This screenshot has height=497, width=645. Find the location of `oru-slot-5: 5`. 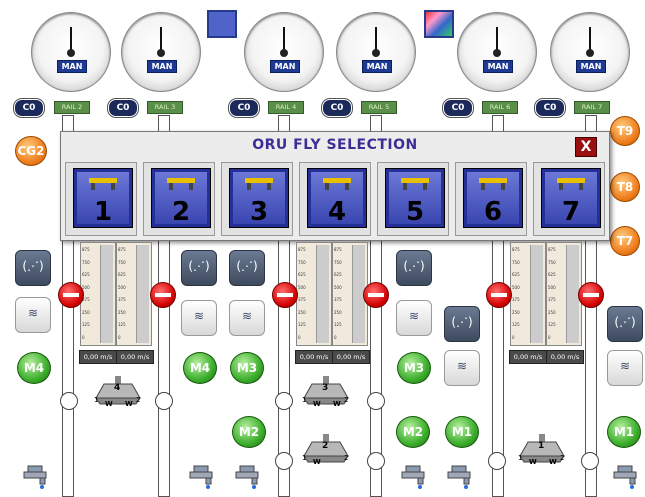

oru-slot-5: 5 is located at coordinates (413, 199).